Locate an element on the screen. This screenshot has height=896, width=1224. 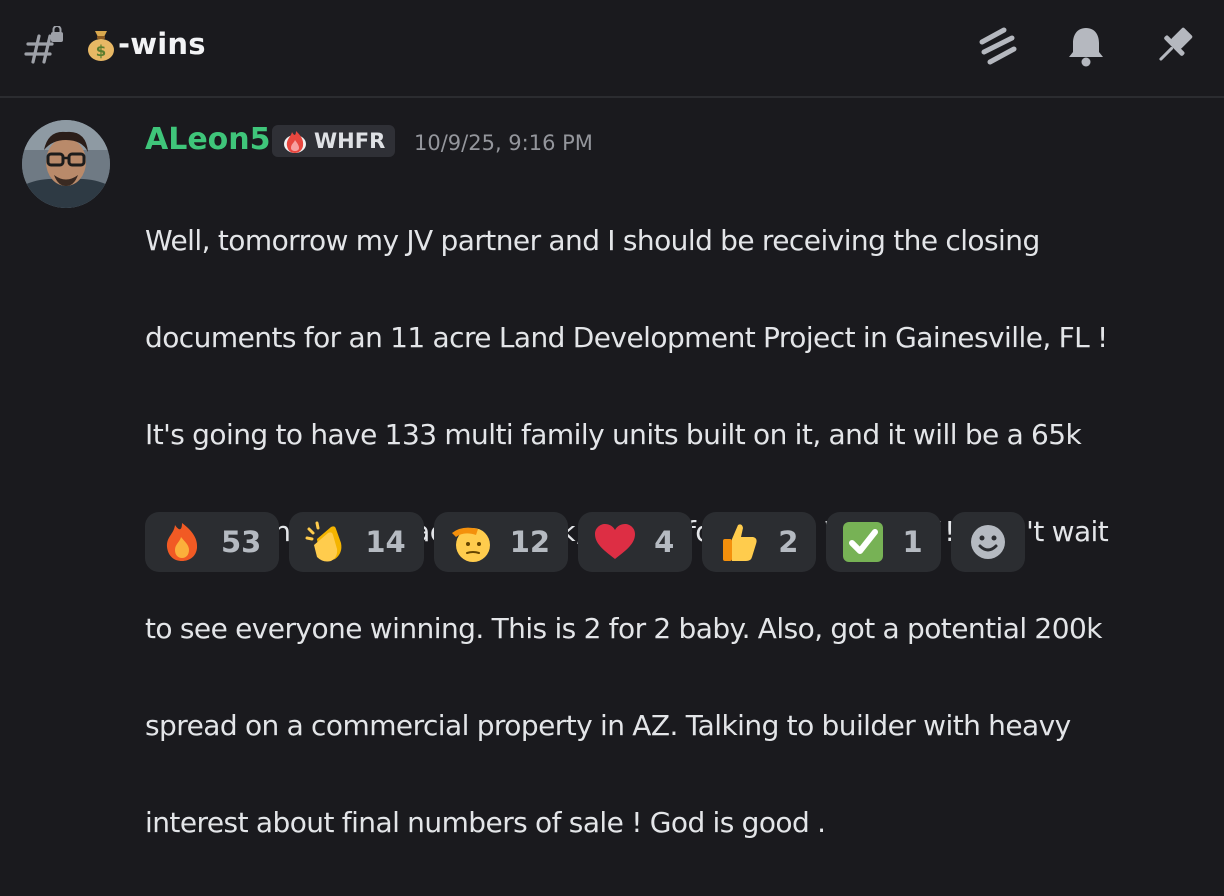
channel-header: $ -wins is located at coordinates (612, 49).